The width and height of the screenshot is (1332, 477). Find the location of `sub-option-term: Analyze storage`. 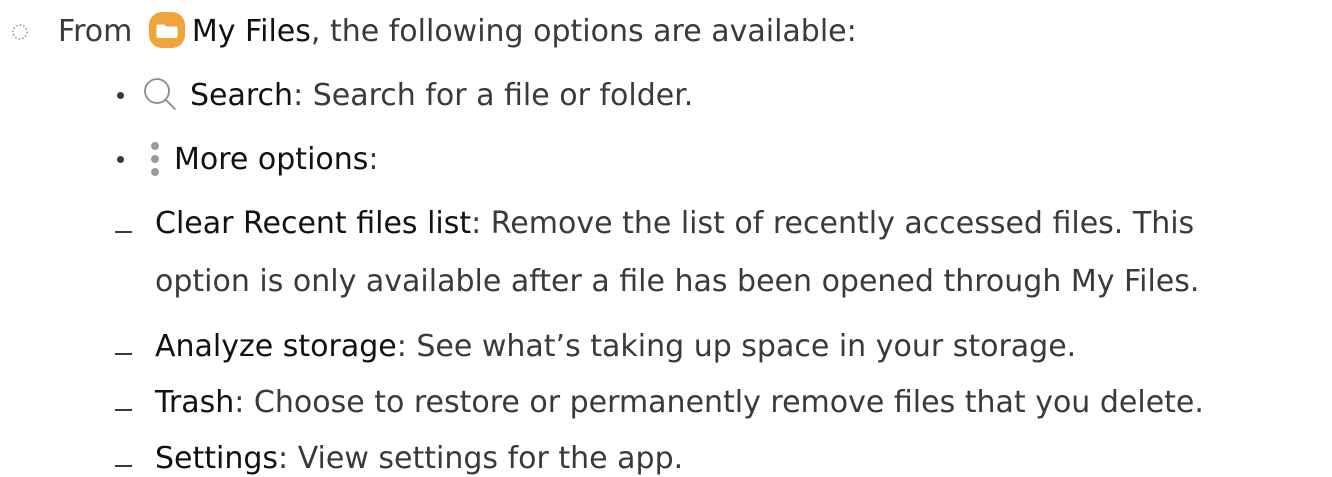

sub-option-term: Analyze storage is located at coordinates (276, 346).